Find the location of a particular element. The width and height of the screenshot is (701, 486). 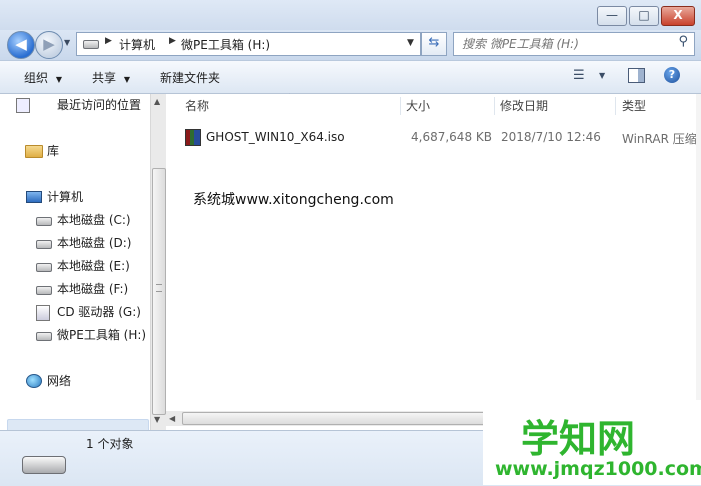

refresh-button: ⇆ is located at coordinates (434, 44).